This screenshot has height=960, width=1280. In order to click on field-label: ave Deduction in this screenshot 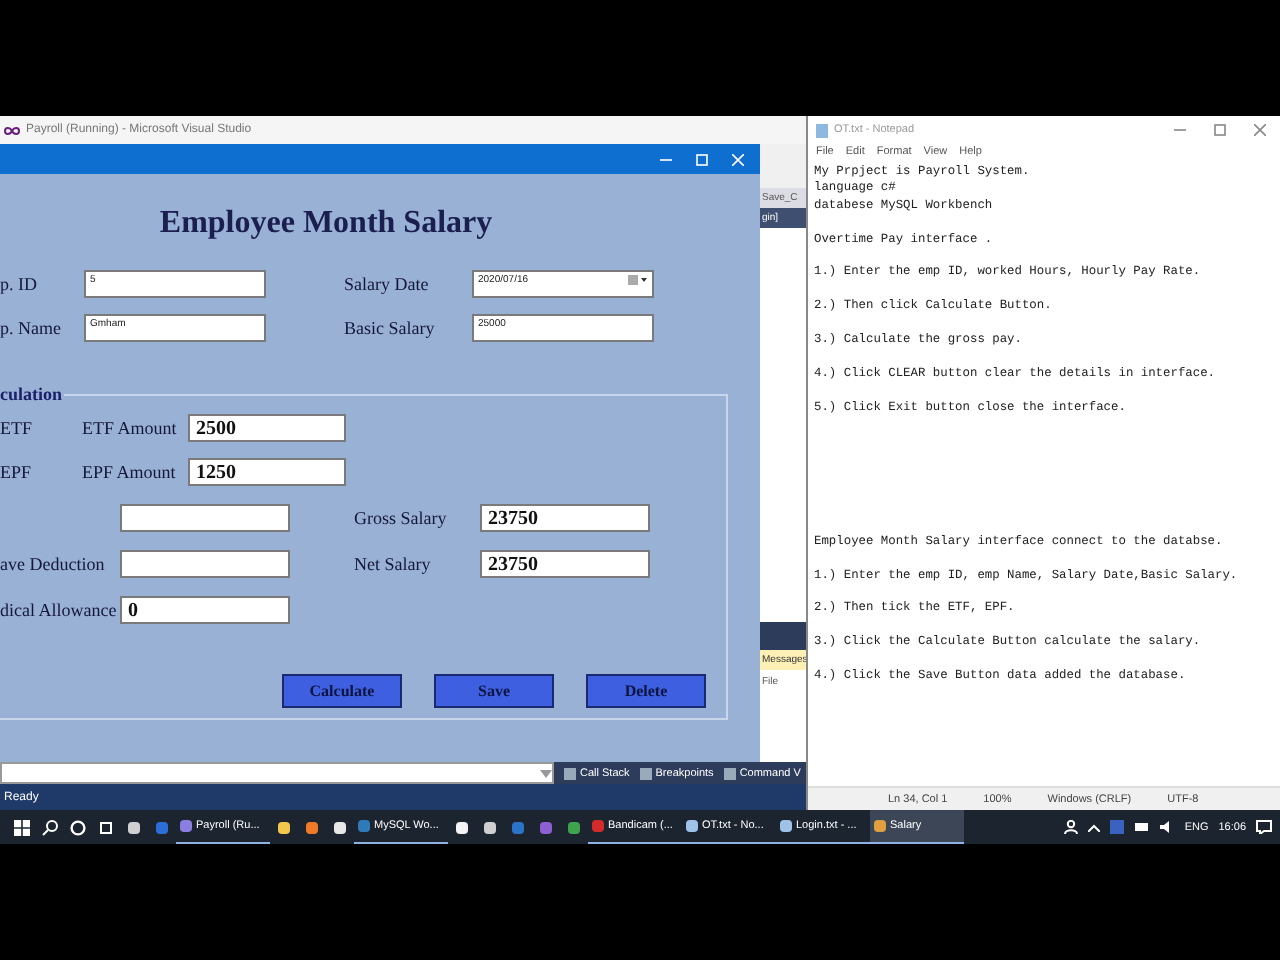, I will do `click(53, 564)`.